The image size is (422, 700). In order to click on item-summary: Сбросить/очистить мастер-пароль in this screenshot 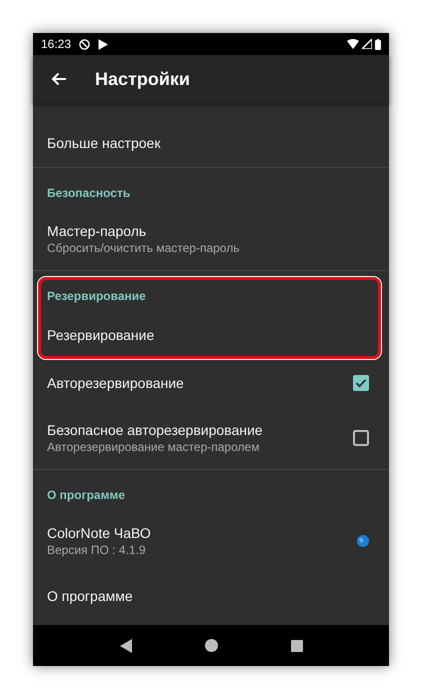, I will do `click(143, 248)`.